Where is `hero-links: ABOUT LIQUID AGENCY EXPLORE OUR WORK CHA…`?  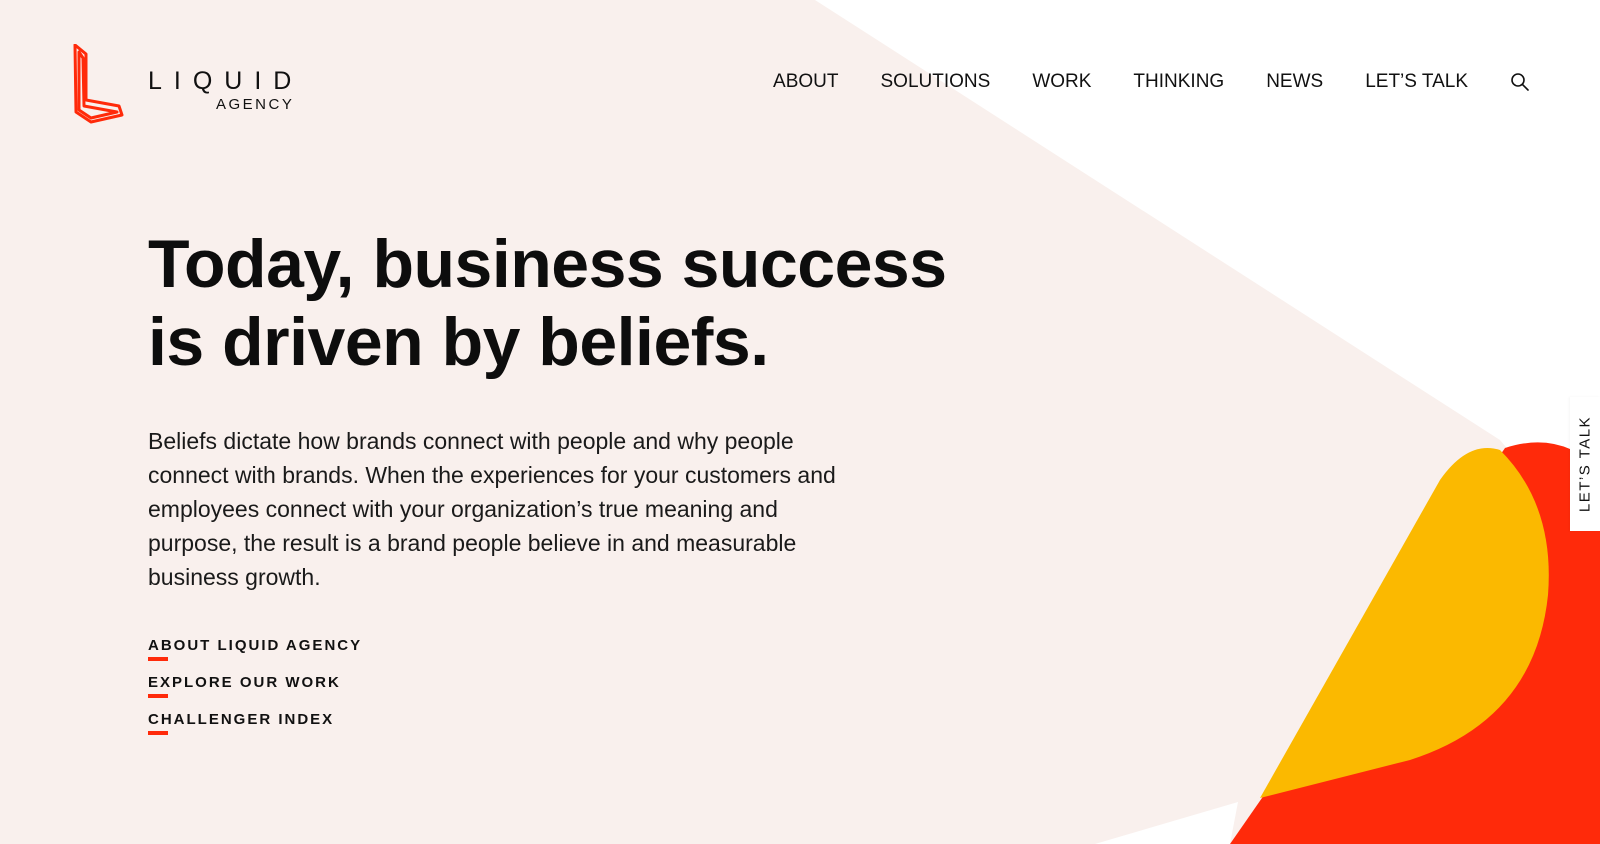
hero-links: ABOUT LIQUID AGENCY EXPLORE OUR WORK CHA… is located at coordinates (255, 691).